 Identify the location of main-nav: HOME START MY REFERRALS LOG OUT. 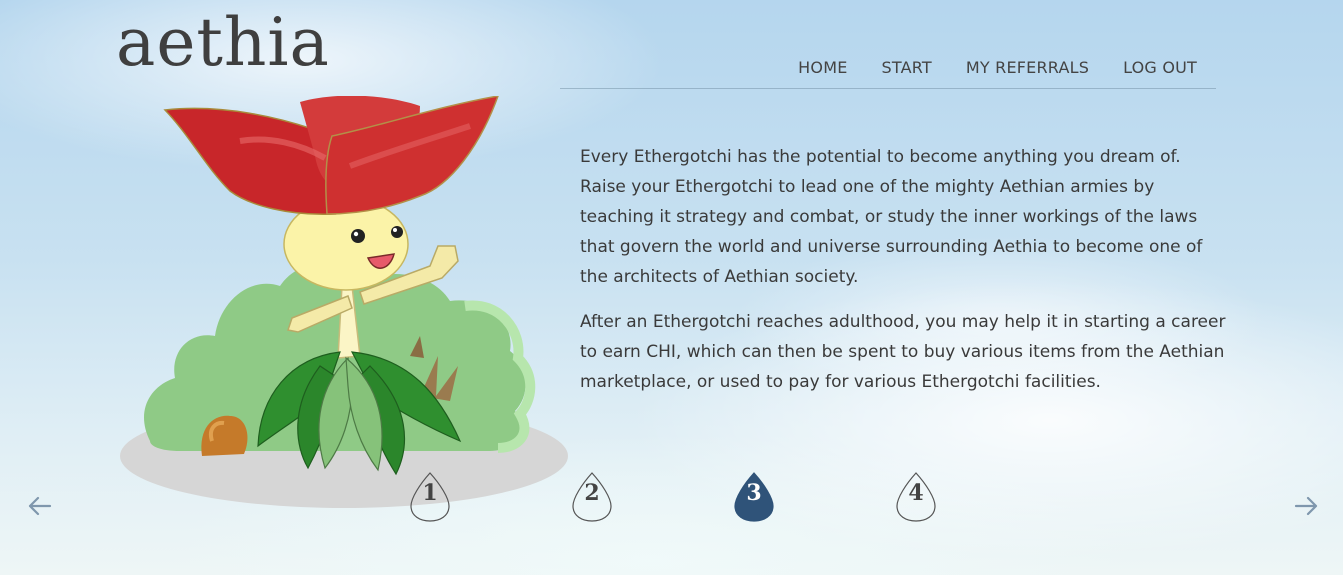
(888, 70).